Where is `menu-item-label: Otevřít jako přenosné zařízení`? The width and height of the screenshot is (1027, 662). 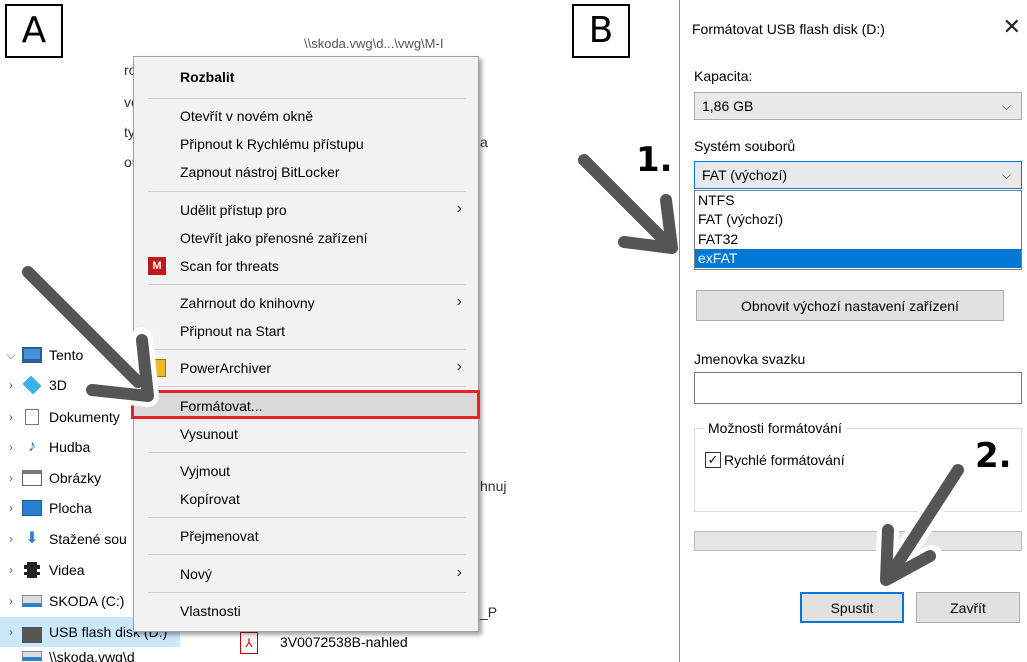 menu-item-label: Otevřít jako přenosné zařízení is located at coordinates (274, 238).